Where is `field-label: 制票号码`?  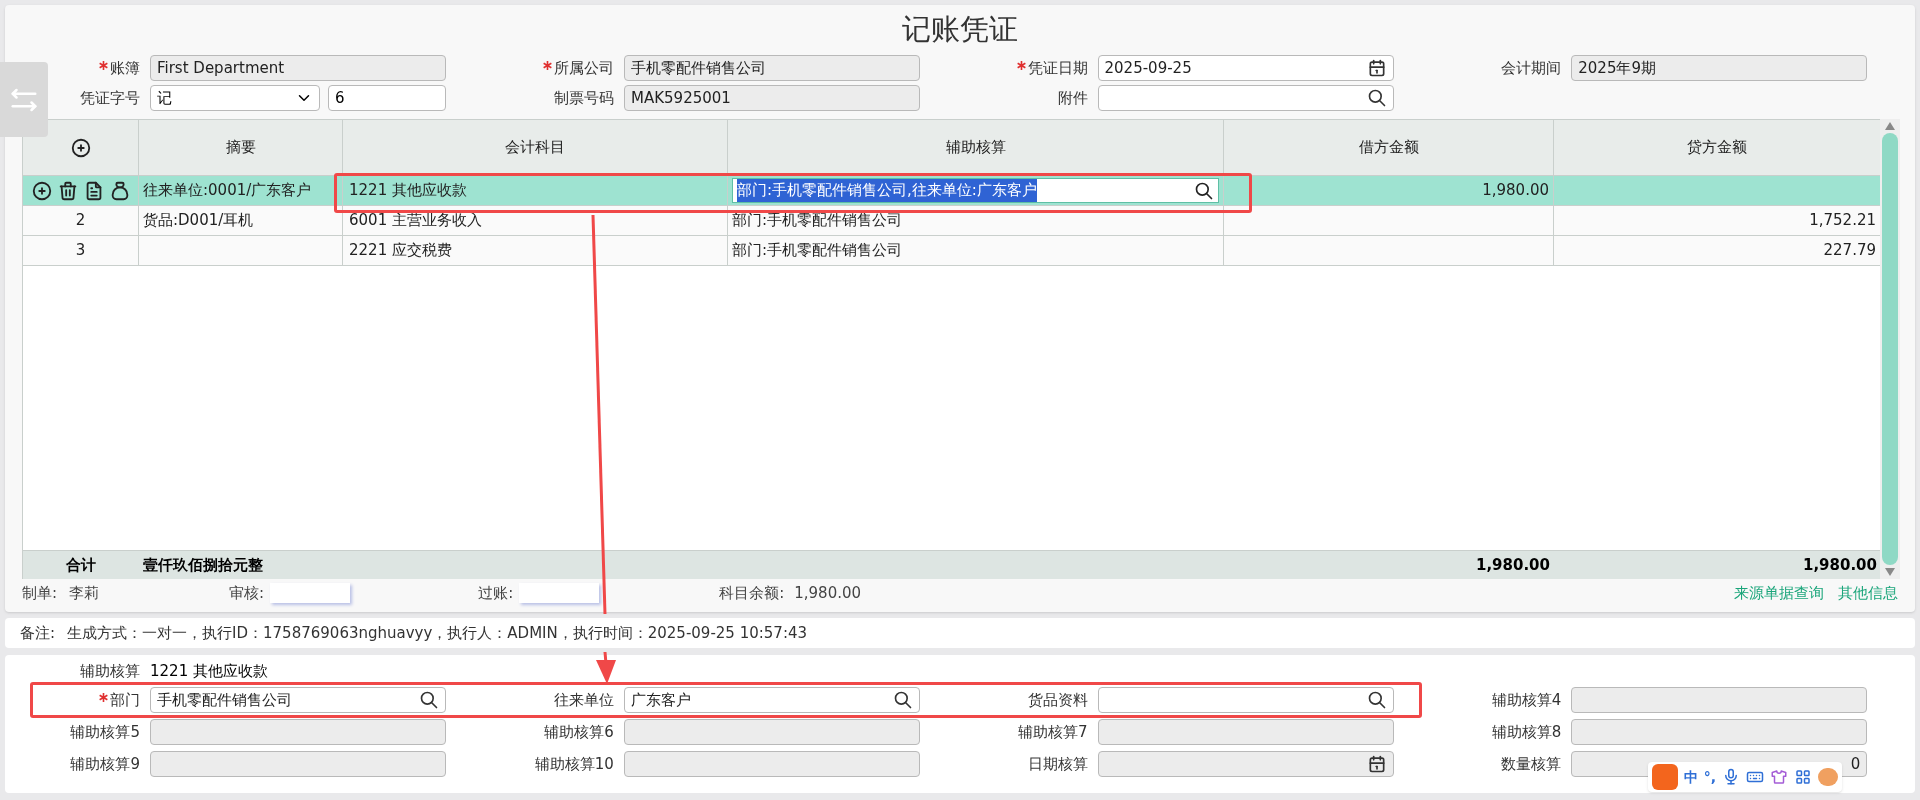
field-label: 制票号码 is located at coordinates (584, 98).